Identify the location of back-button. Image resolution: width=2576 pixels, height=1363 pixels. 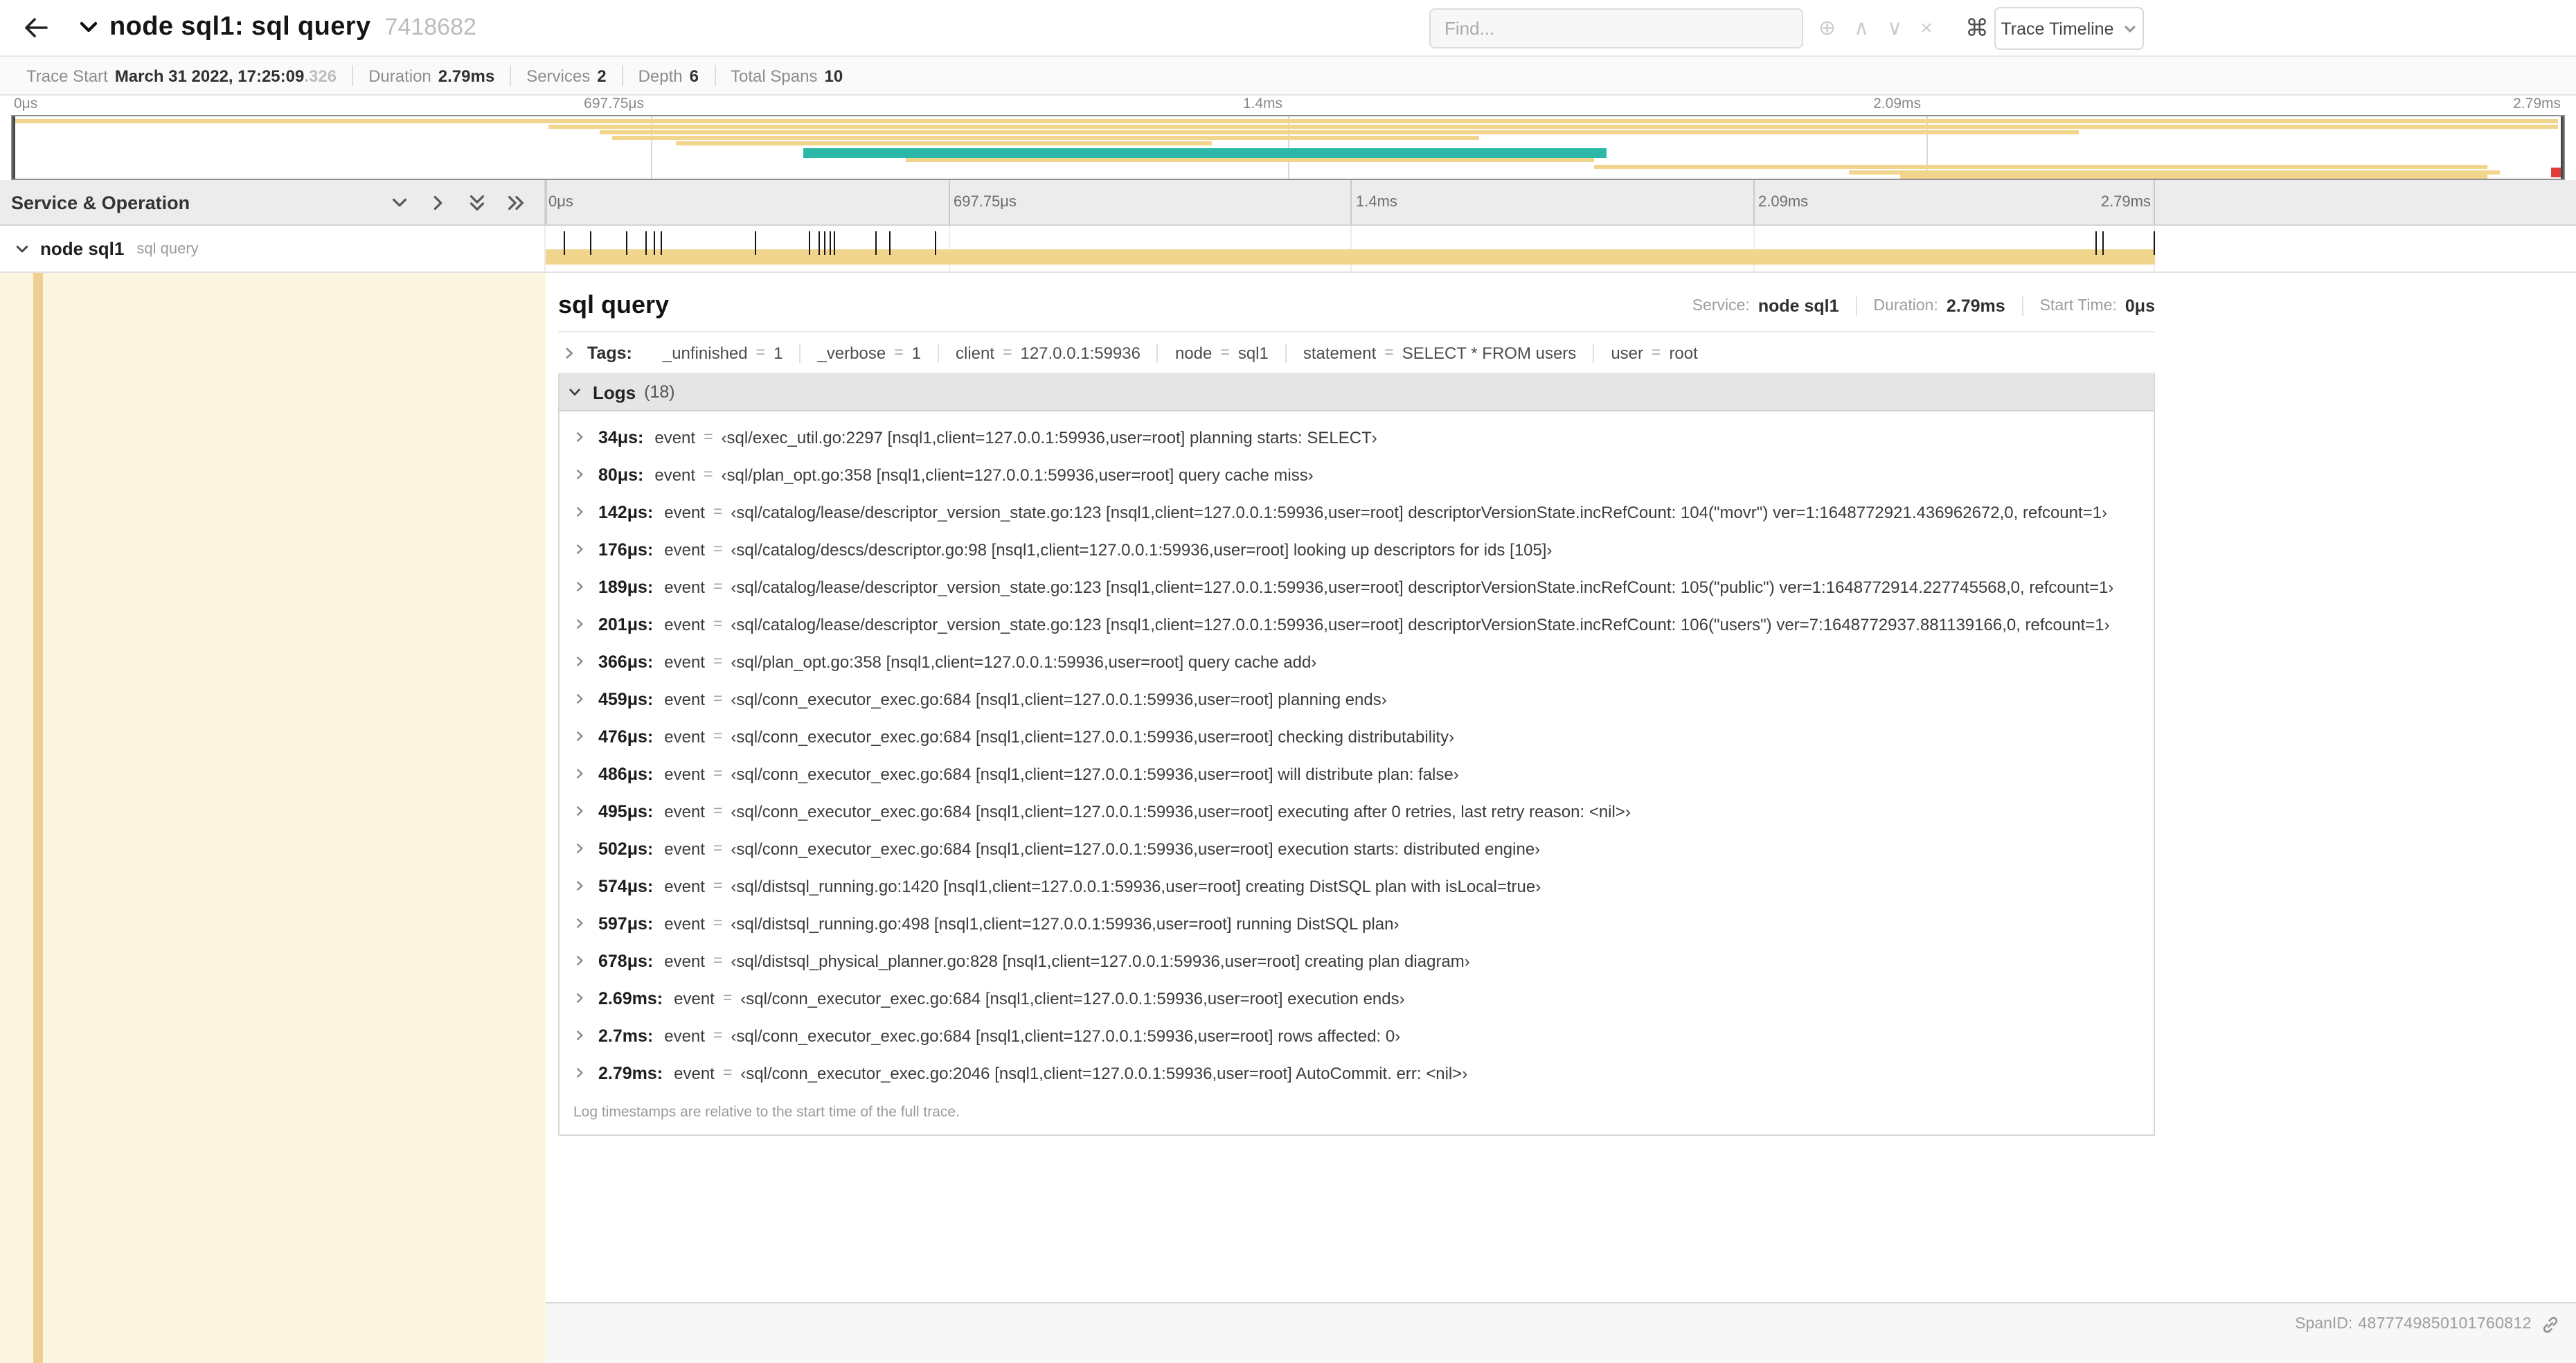
(36, 28).